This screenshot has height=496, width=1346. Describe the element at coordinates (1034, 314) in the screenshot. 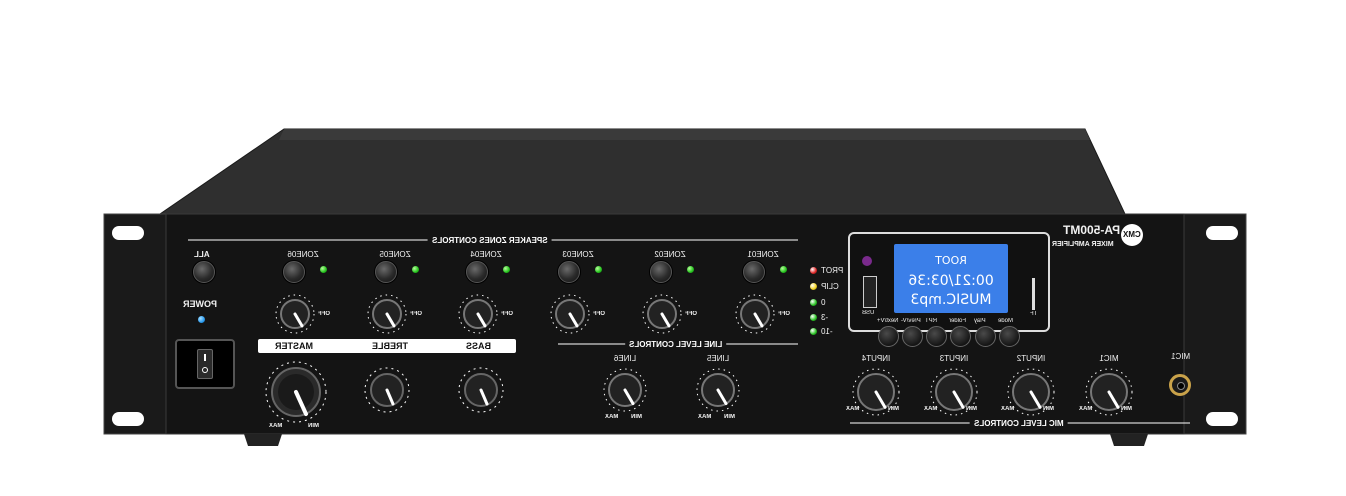

I see `tf-label: TF` at that location.